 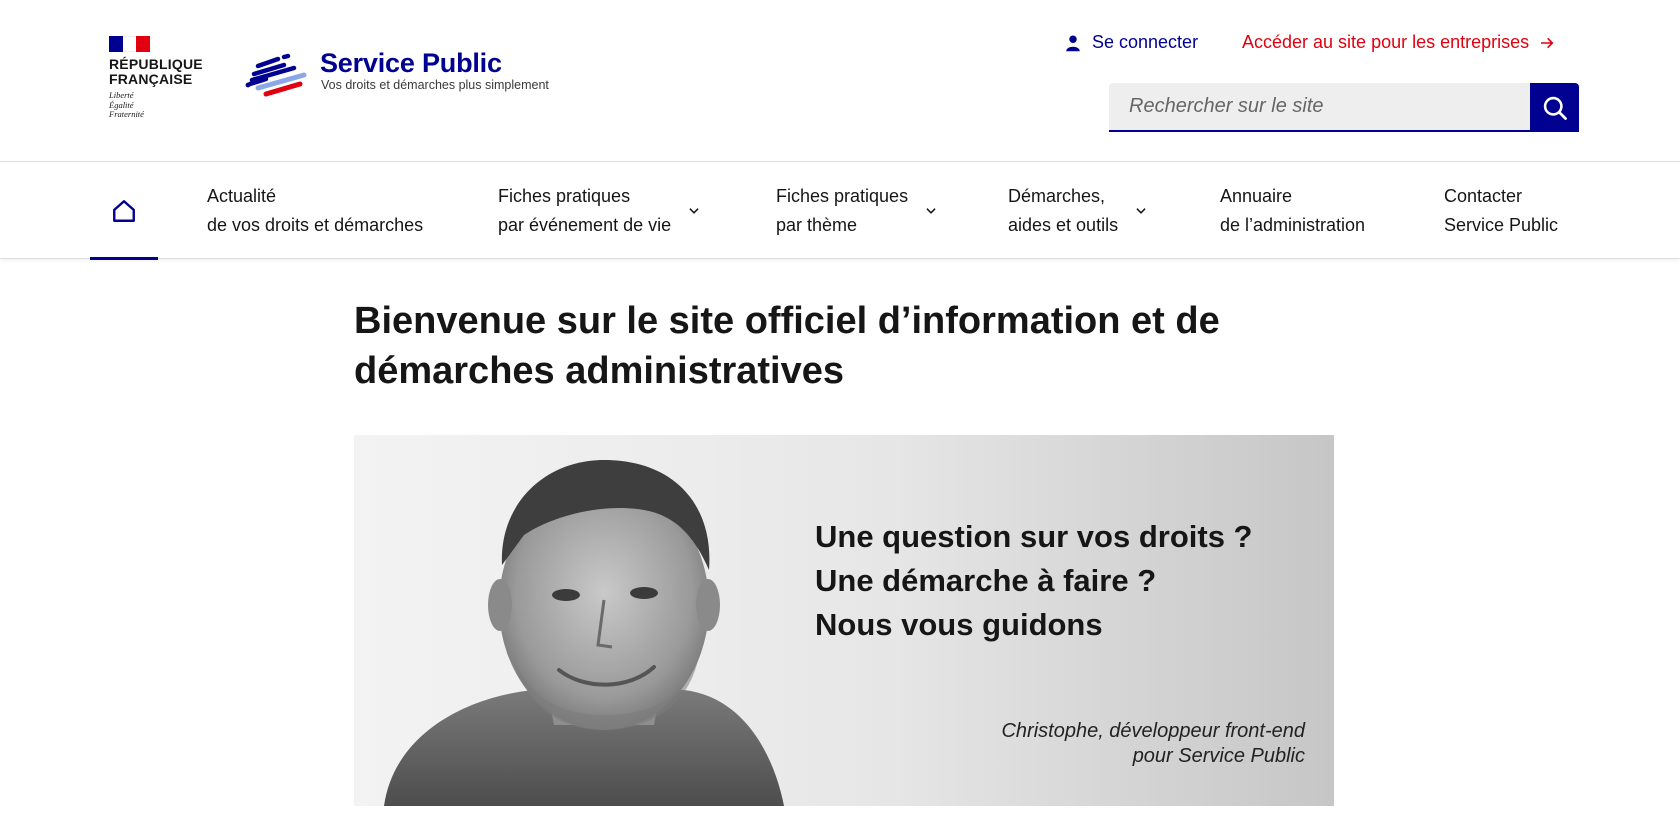 What do you see at coordinates (1073, 43) in the screenshot?
I see `user-icon` at bounding box center [1073, 43].